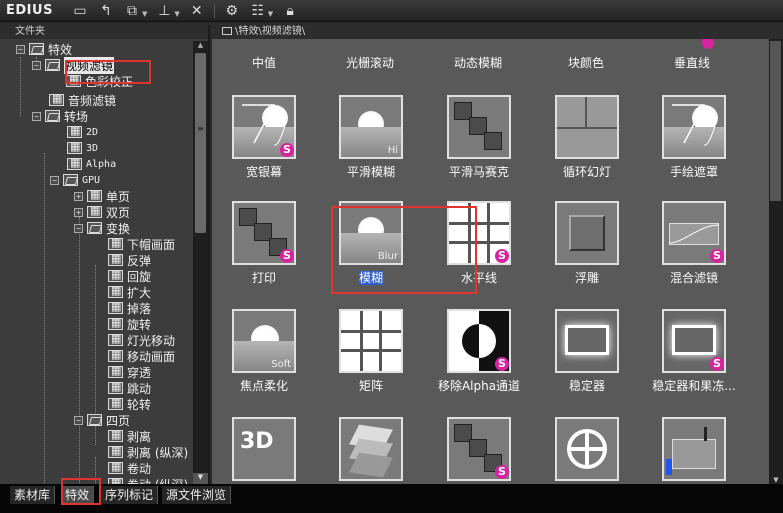 The image size is (783, 513). Describe the element at coordinates (148, 480) in the screenshot. I see `tree-item-transition: 卷动 (纵深)` at that location.